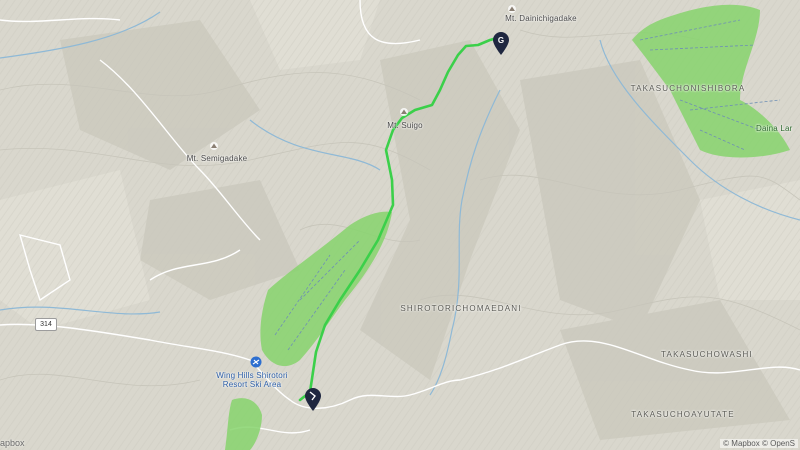  What do you see at coordinates (461, 308) in the screenshot?
I see `area-label-shirotorichomaedani: SHIROTORICHOMAEDANI` at bounding box center [461, 308].